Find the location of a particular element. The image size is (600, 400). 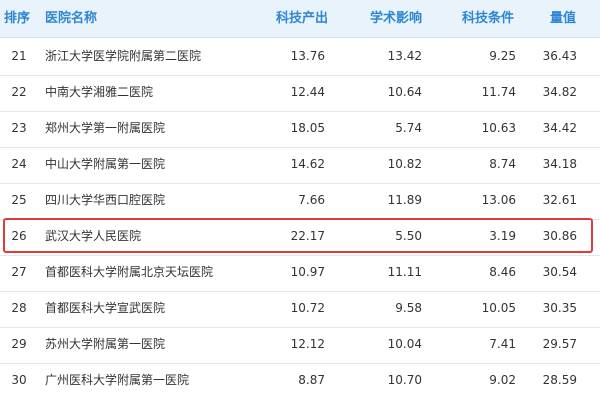

tech-conditions-cell: 8.74 is located at coordinates (502, 164).